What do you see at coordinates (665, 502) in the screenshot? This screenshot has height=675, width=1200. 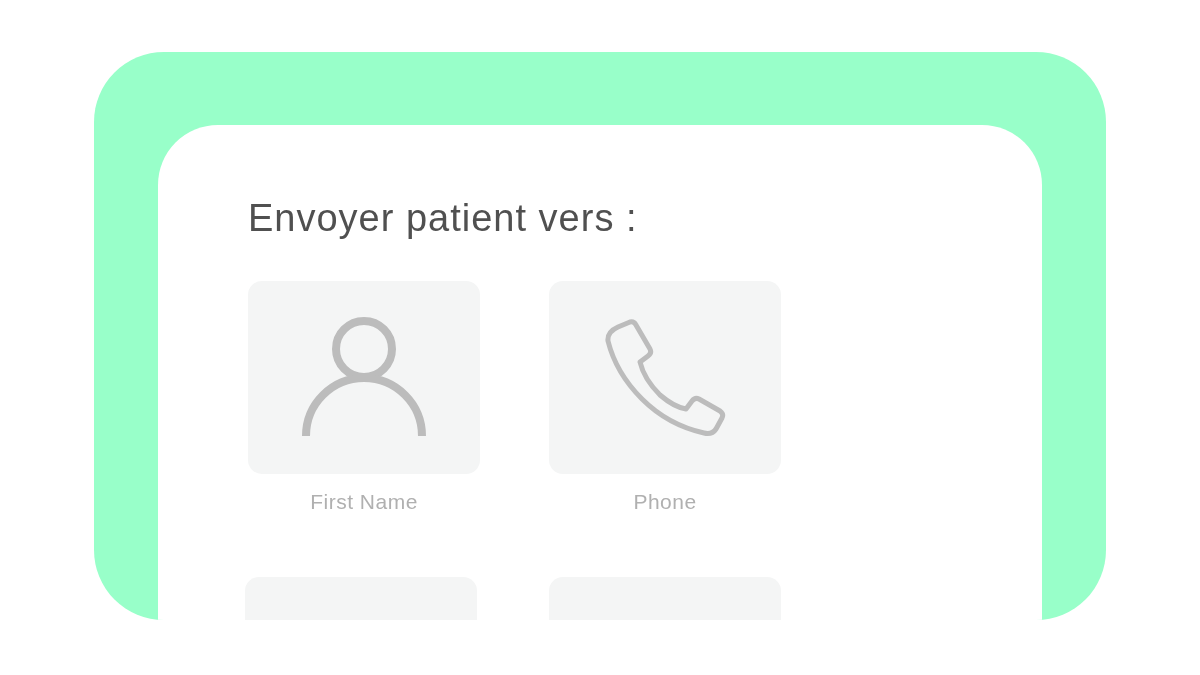 I see `option-label: Phone` at bounding box center [665, 502].